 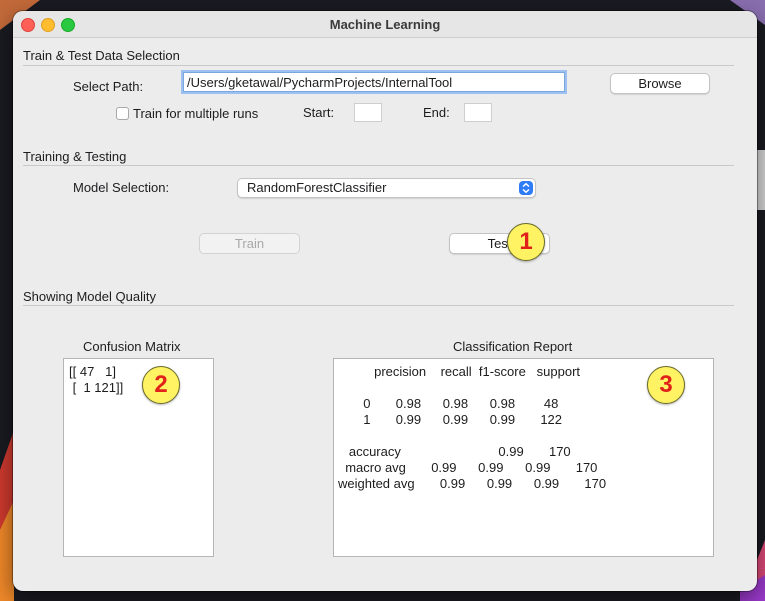 I want to click on report-line: weighted avg 0.99 0.99 0.99 170, so click(x=472, y=483).